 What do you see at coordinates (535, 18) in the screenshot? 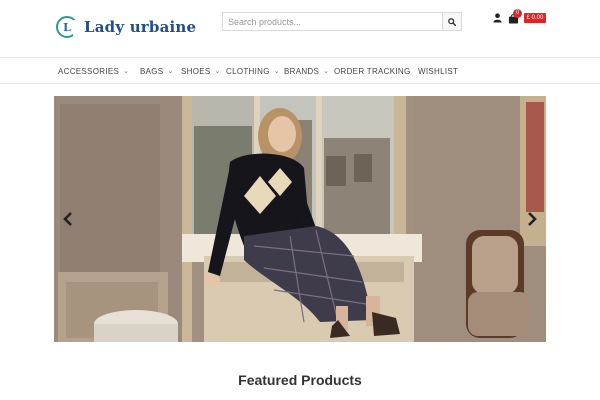
I see `cart-total-badge: £ 0.00` at bounding box center [535, 18].